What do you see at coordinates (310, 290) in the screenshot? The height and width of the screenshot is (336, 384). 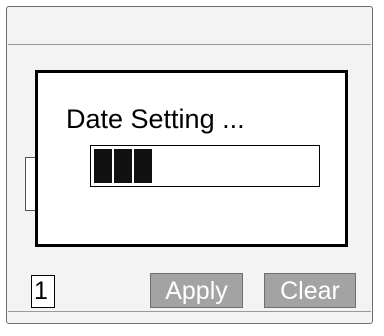 I see `clear-button: Clear` at bounding box center [310, 290].